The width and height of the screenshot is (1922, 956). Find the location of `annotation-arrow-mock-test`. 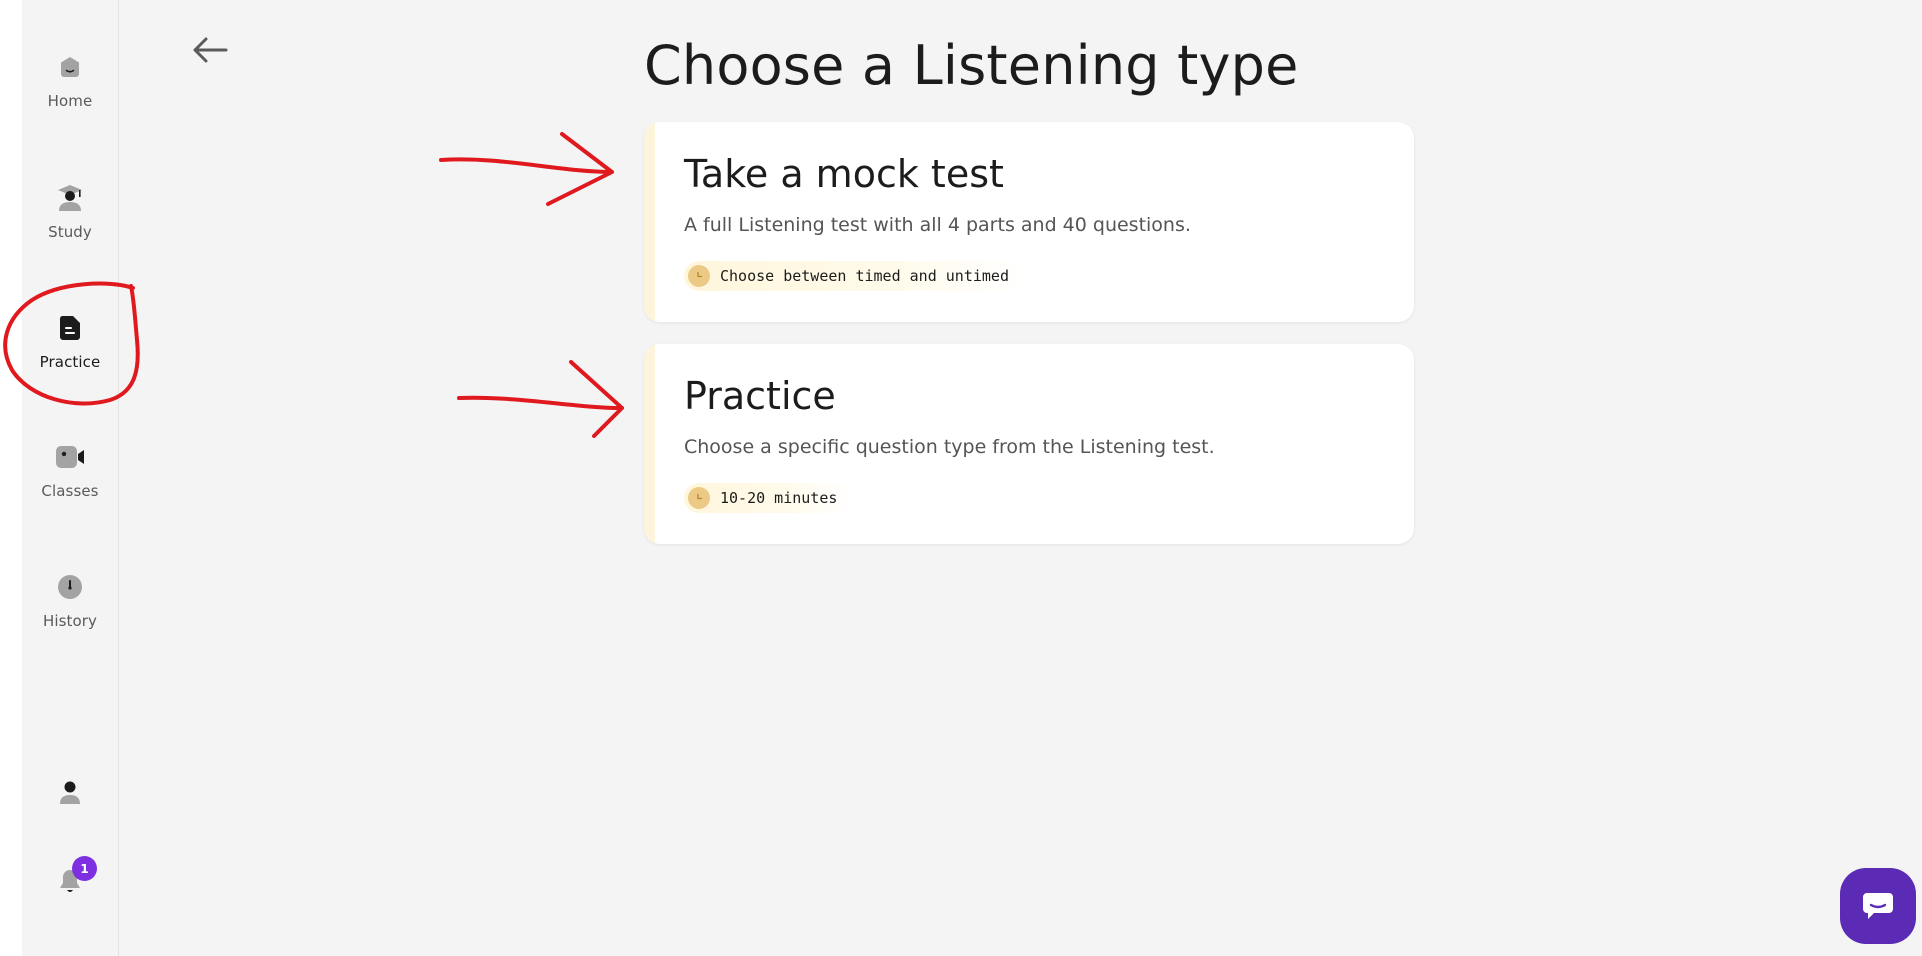

annotation-arrow-mock-test is located at coordinates (526, 169).